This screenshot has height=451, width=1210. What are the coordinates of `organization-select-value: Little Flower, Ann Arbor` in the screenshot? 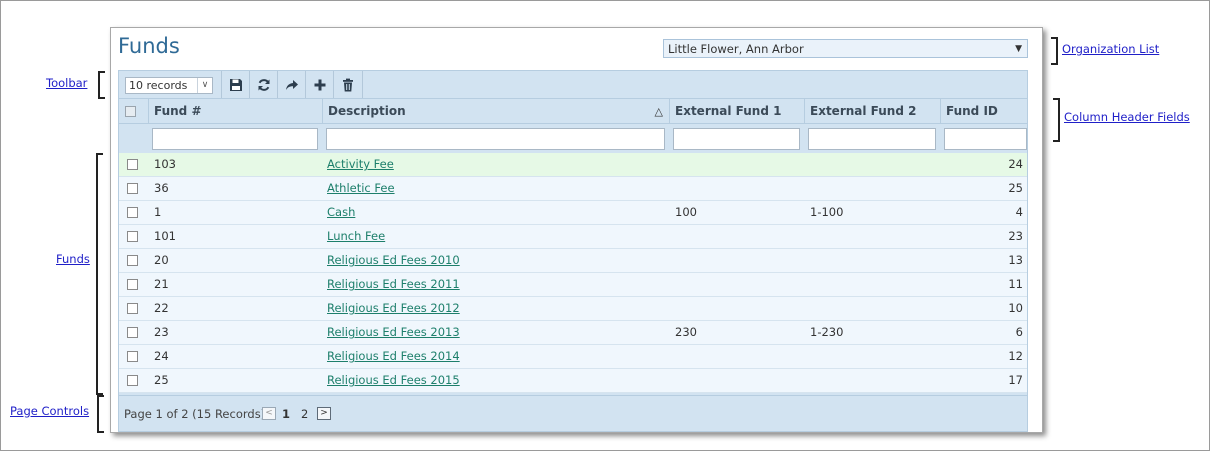 It's located at (736, 49).